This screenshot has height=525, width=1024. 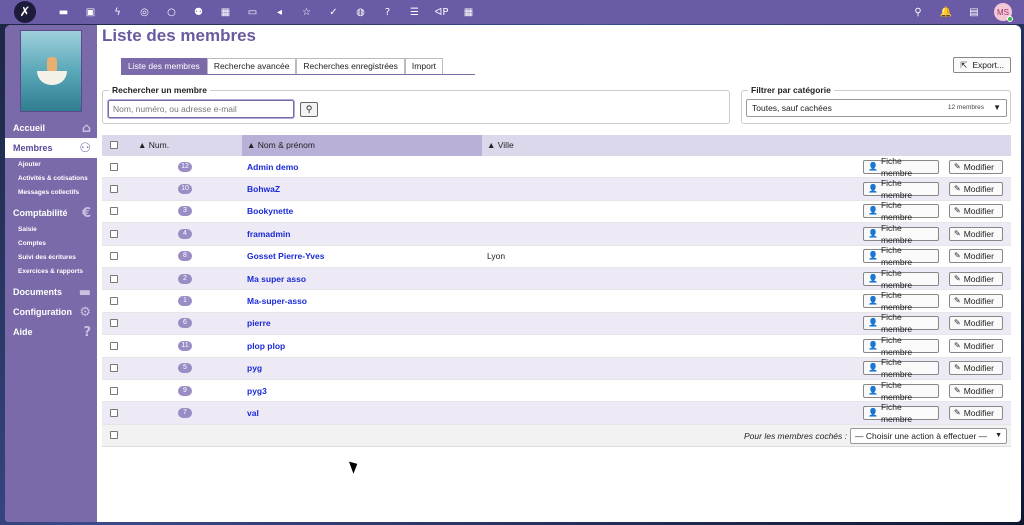 I want to click on member-name-link: BohwaZ, so click(x=263, y=188).